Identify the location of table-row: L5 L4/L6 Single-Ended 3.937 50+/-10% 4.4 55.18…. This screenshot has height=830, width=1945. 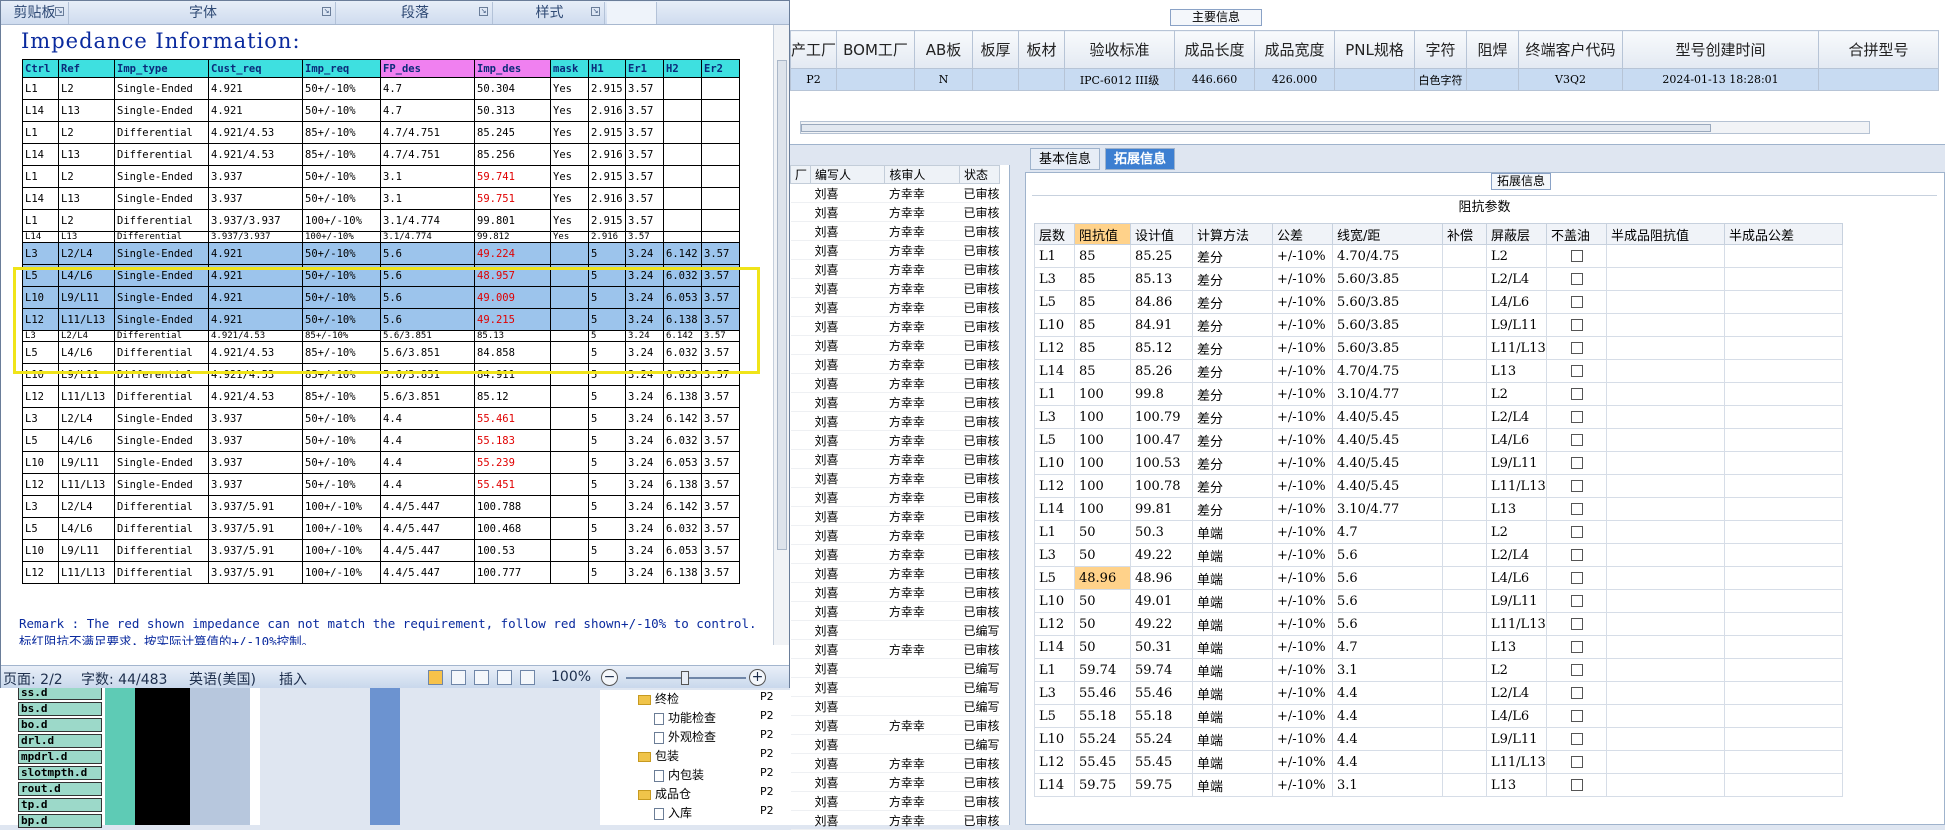
(381, 440).